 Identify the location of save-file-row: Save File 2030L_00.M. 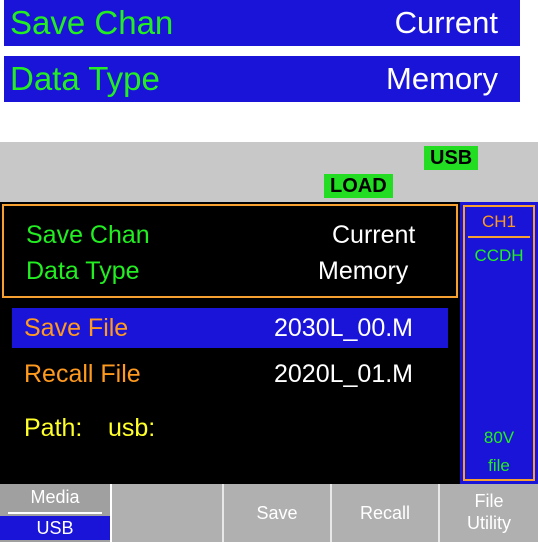
(230, 328).